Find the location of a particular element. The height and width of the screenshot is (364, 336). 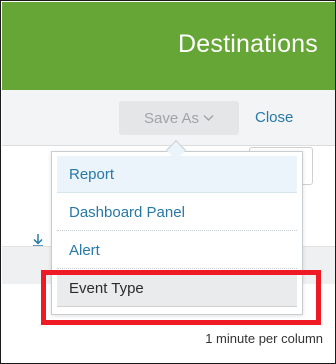

page-title: Destinations is located at coordinates (248, 44).